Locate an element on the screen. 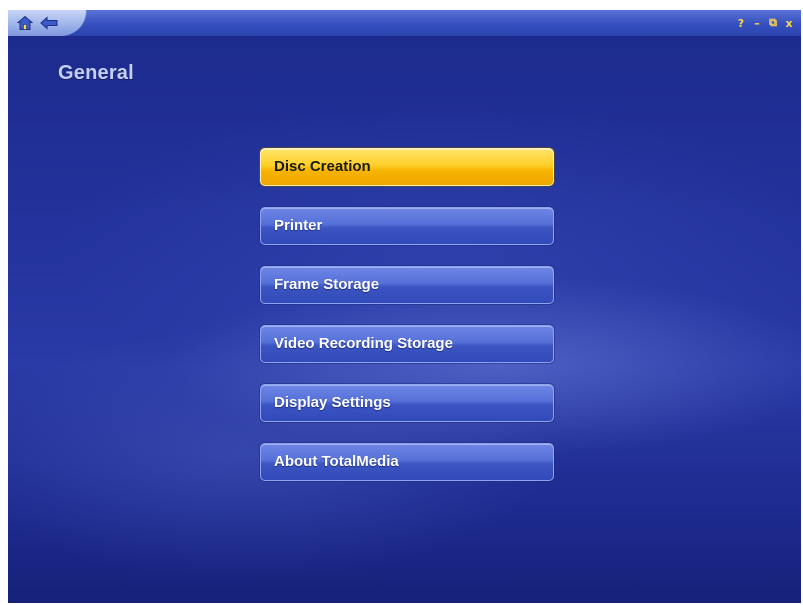  video-recording-storage-button: Video Recording Storage is located at coordinates (407, 344).